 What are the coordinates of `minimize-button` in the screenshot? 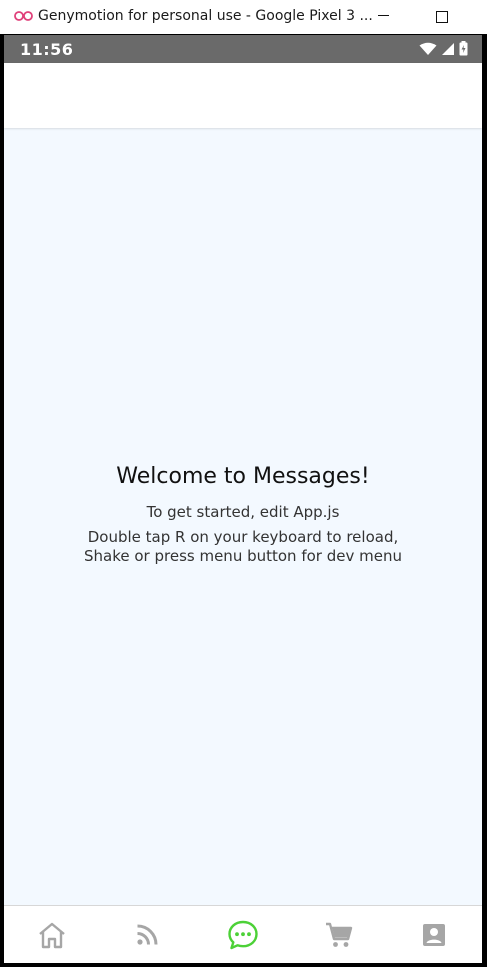 It's located at (383, 17).